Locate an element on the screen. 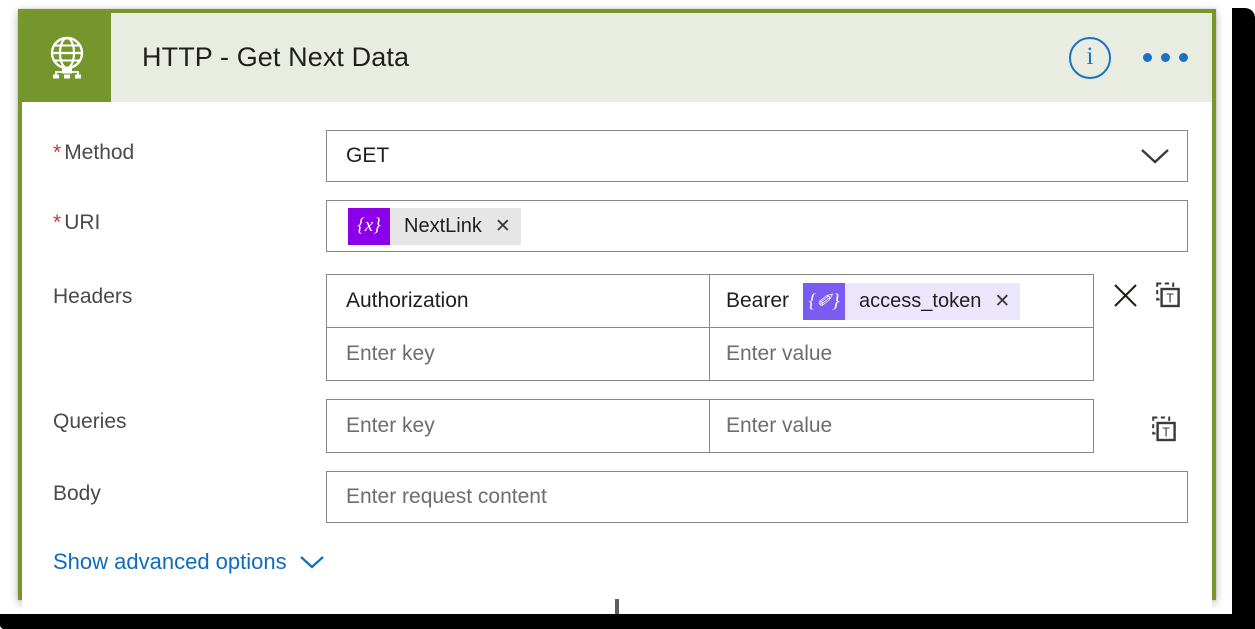 This screenshot has height=629, width=1255. card-title: HTTP - Get Next Data is located at coordinates (276, 57).